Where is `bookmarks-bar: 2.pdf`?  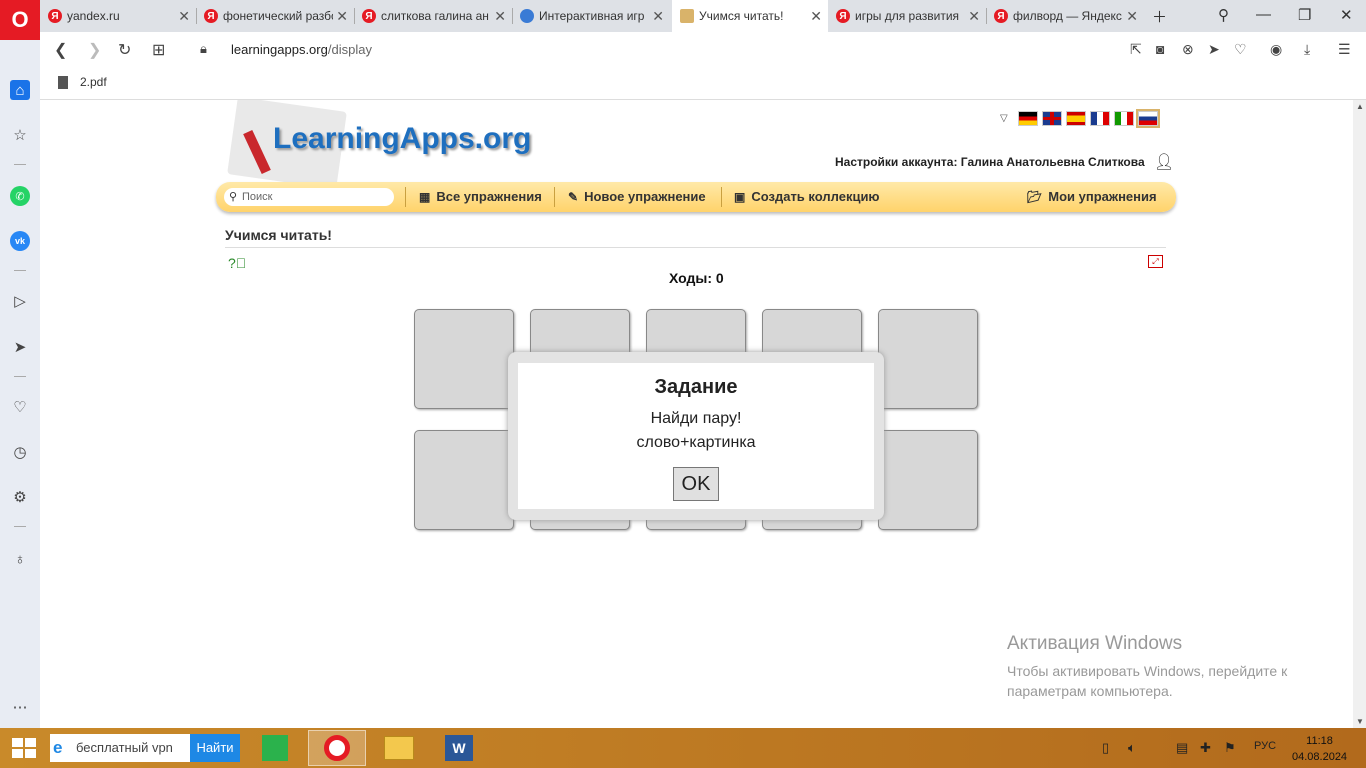 bookmarks-bar: 2.pdf is located at coordinates (703, 84).